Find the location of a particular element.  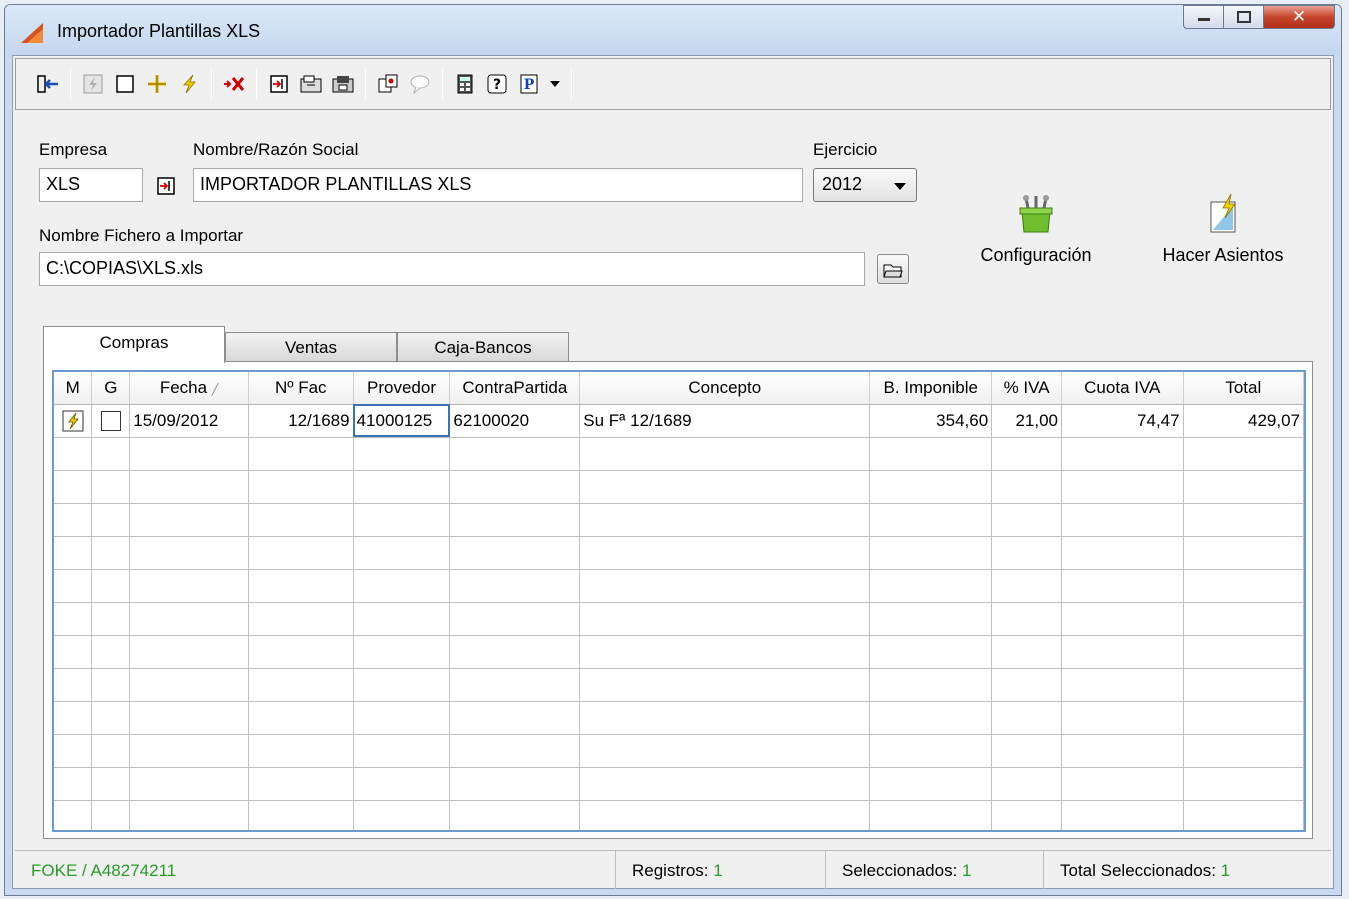

mark-cell is located at coordinates (73, 421).